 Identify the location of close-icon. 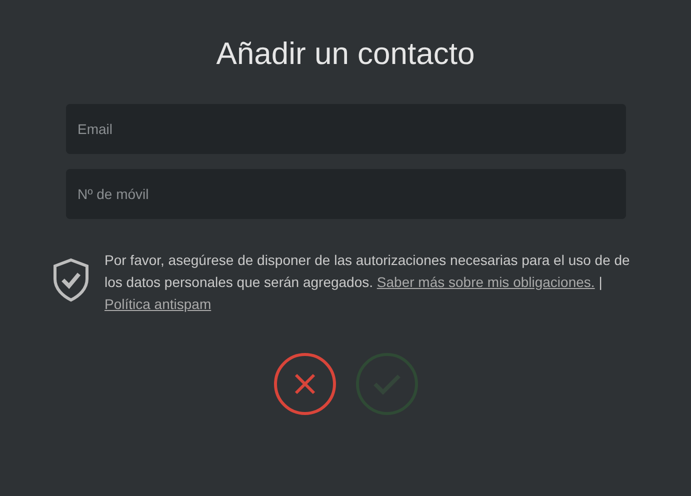
(305, 383).